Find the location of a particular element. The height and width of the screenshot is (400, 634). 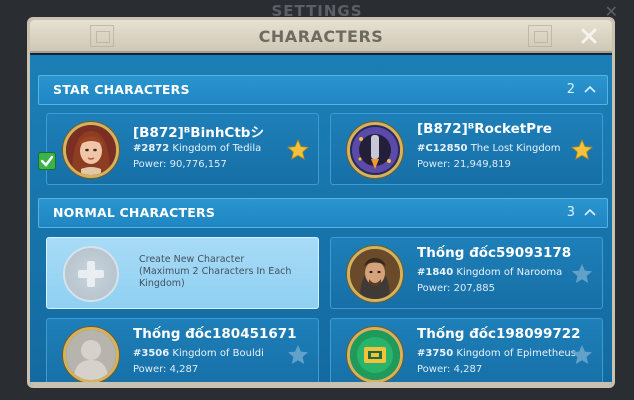

kingdom-id: #1840 is located at coordinates (435, 272).